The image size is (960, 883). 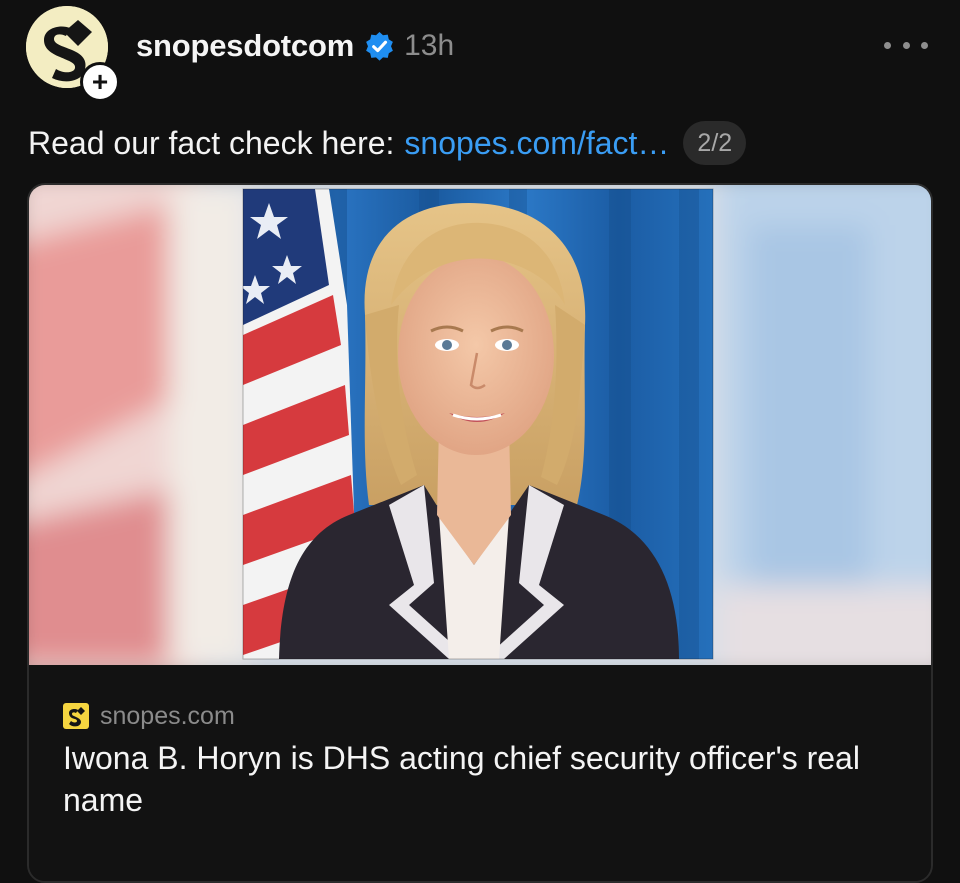 I want to click on thread-counter-badge: 2/2, so click(x=715, y=143).